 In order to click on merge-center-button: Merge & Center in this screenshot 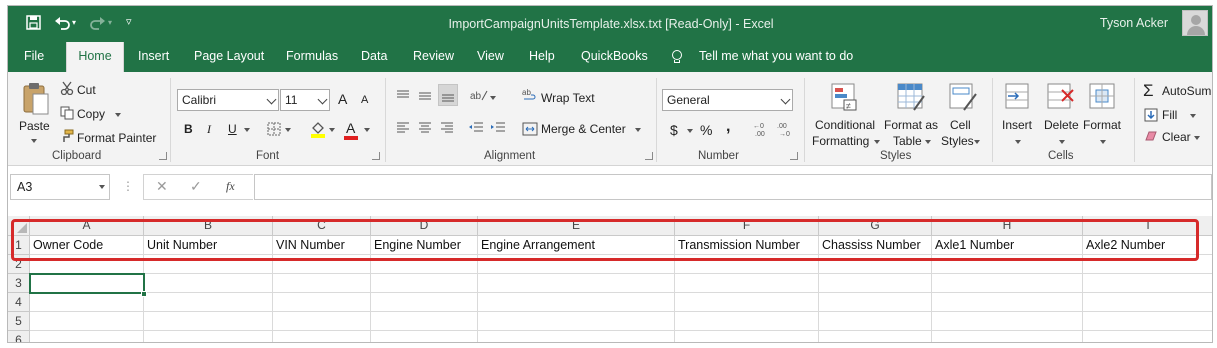, I will do `click(583, 129)`.